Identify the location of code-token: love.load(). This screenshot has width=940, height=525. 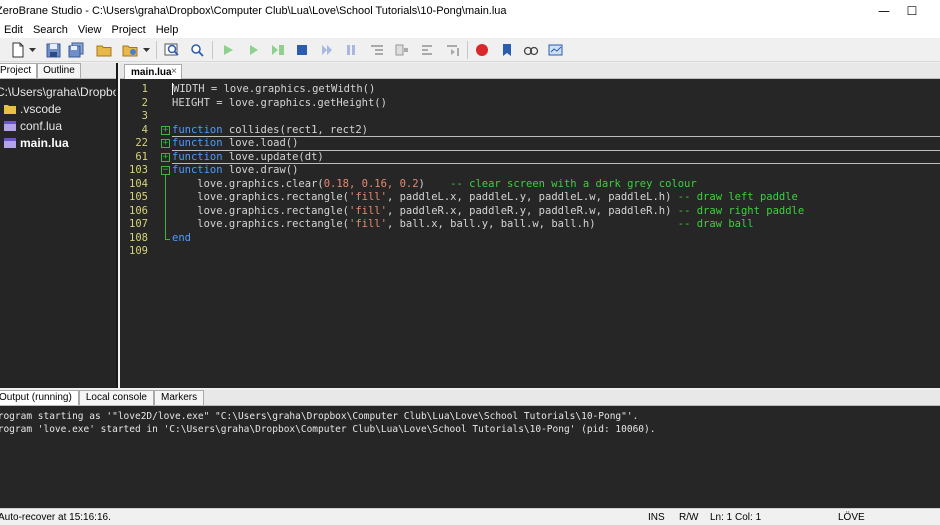
(260, 143).